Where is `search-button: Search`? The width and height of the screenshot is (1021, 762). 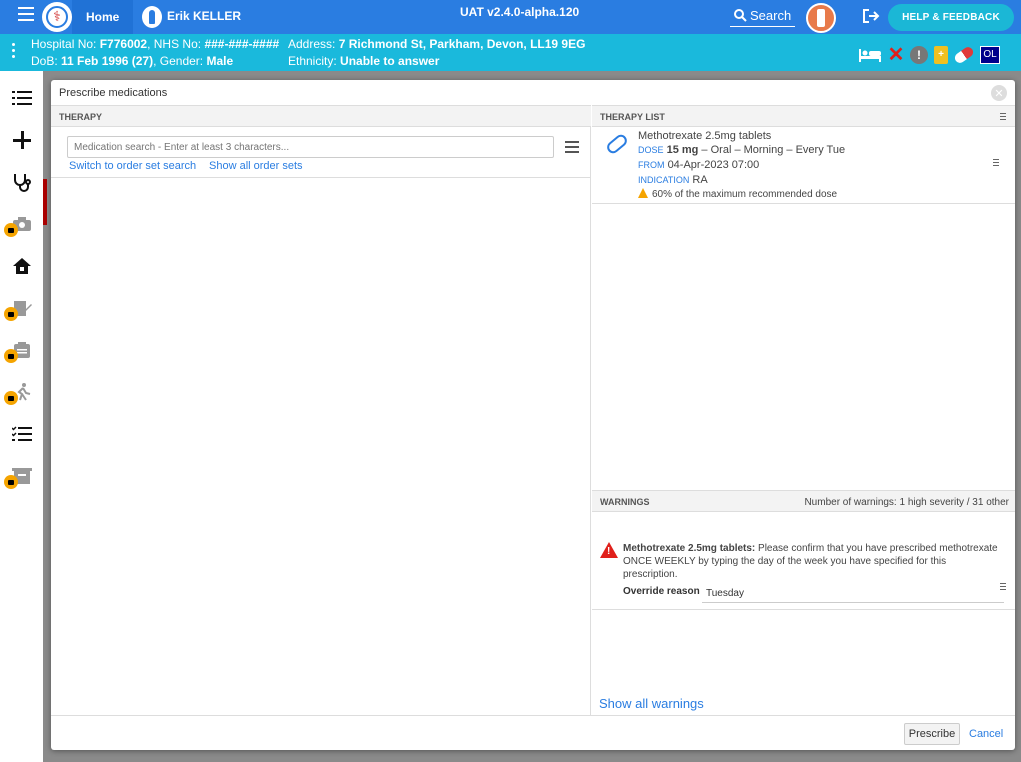
search-button: Search is located at coordinates (763, 16).